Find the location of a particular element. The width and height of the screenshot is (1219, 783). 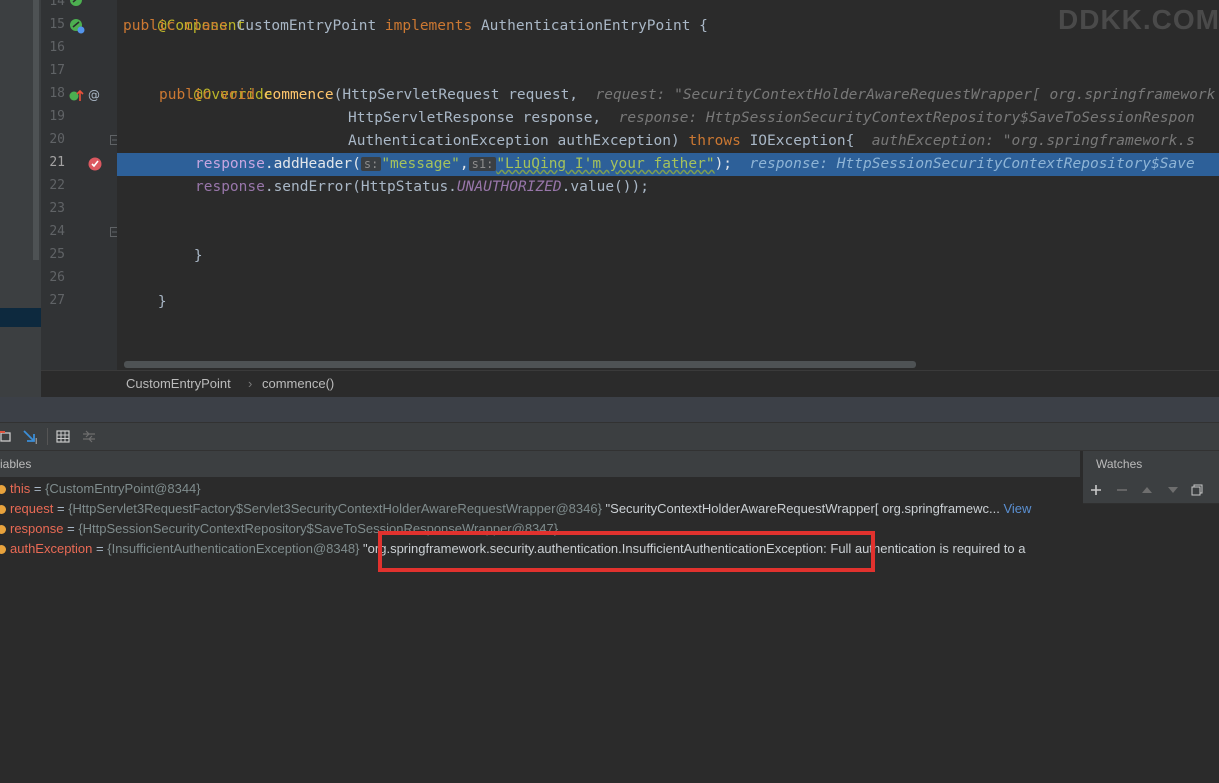

keyword: public void is located at coordinates (211, 95).